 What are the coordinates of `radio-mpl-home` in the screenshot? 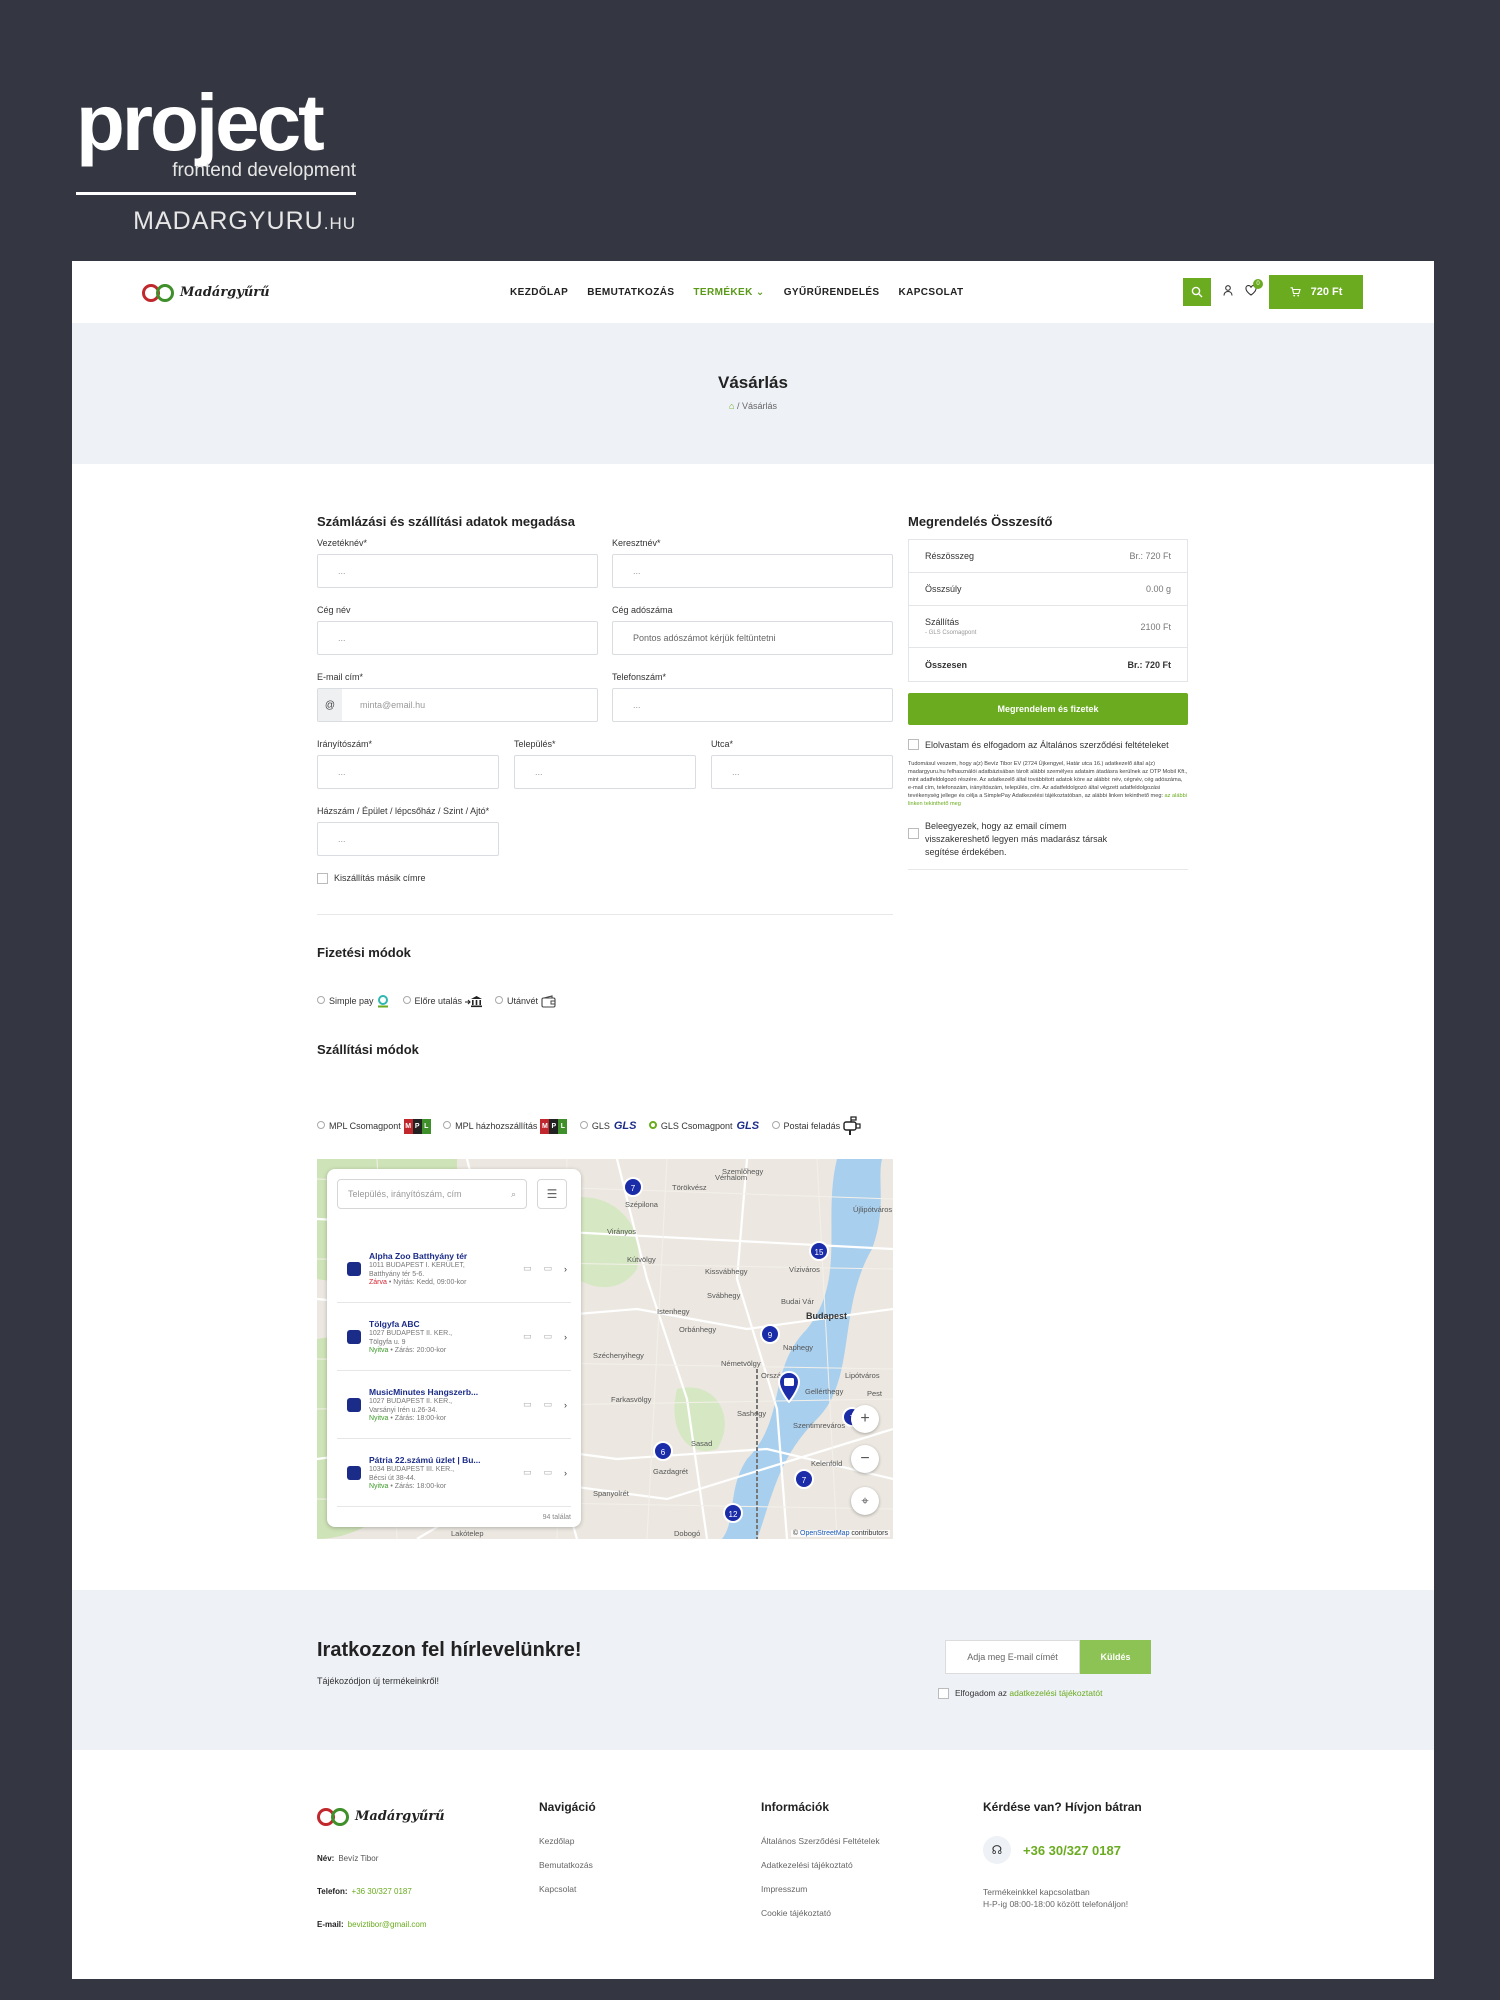 It's located at (447, 1125).